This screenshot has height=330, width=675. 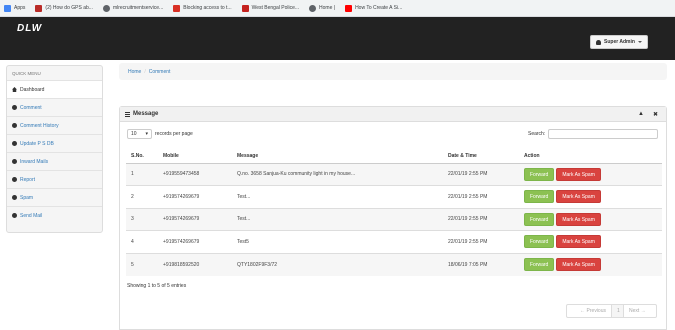 What do you see at coordinates (142, 219) in the screenshot?
I see `cell-sno: 3` at bounding box center [142, 219].